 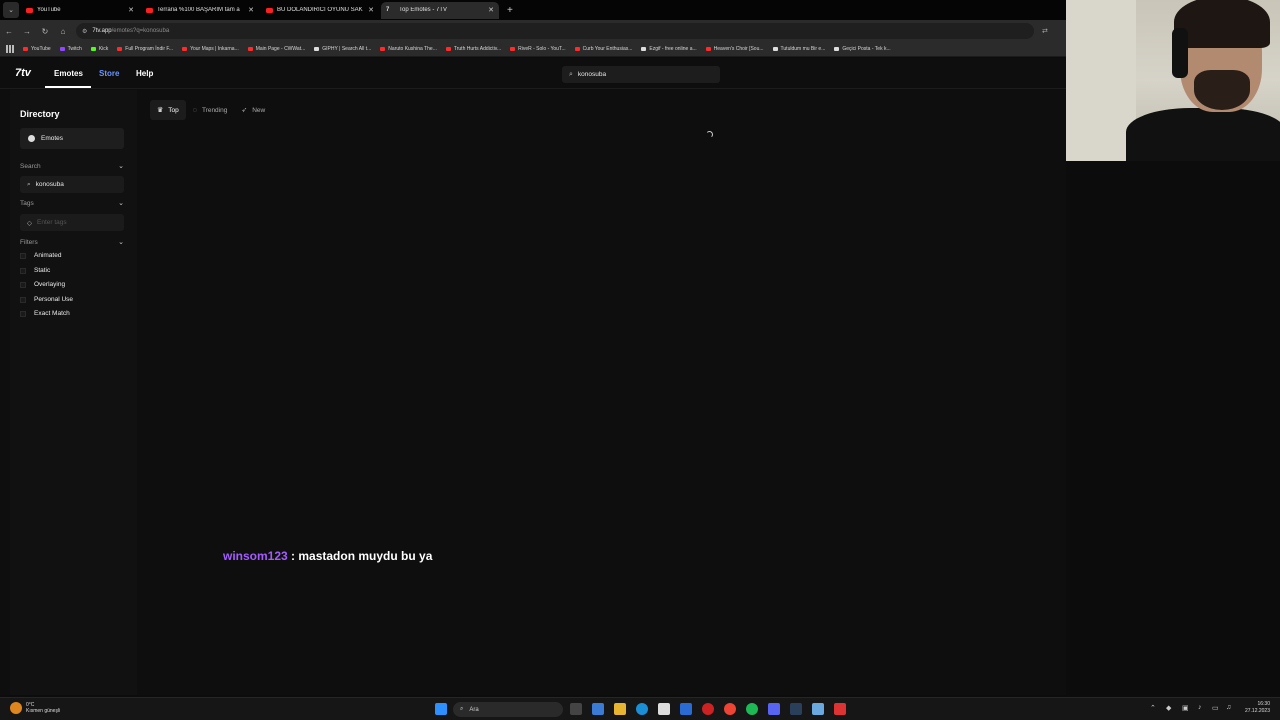 I want to click on url-host: 7tv.app, so click(x=102, y=31).